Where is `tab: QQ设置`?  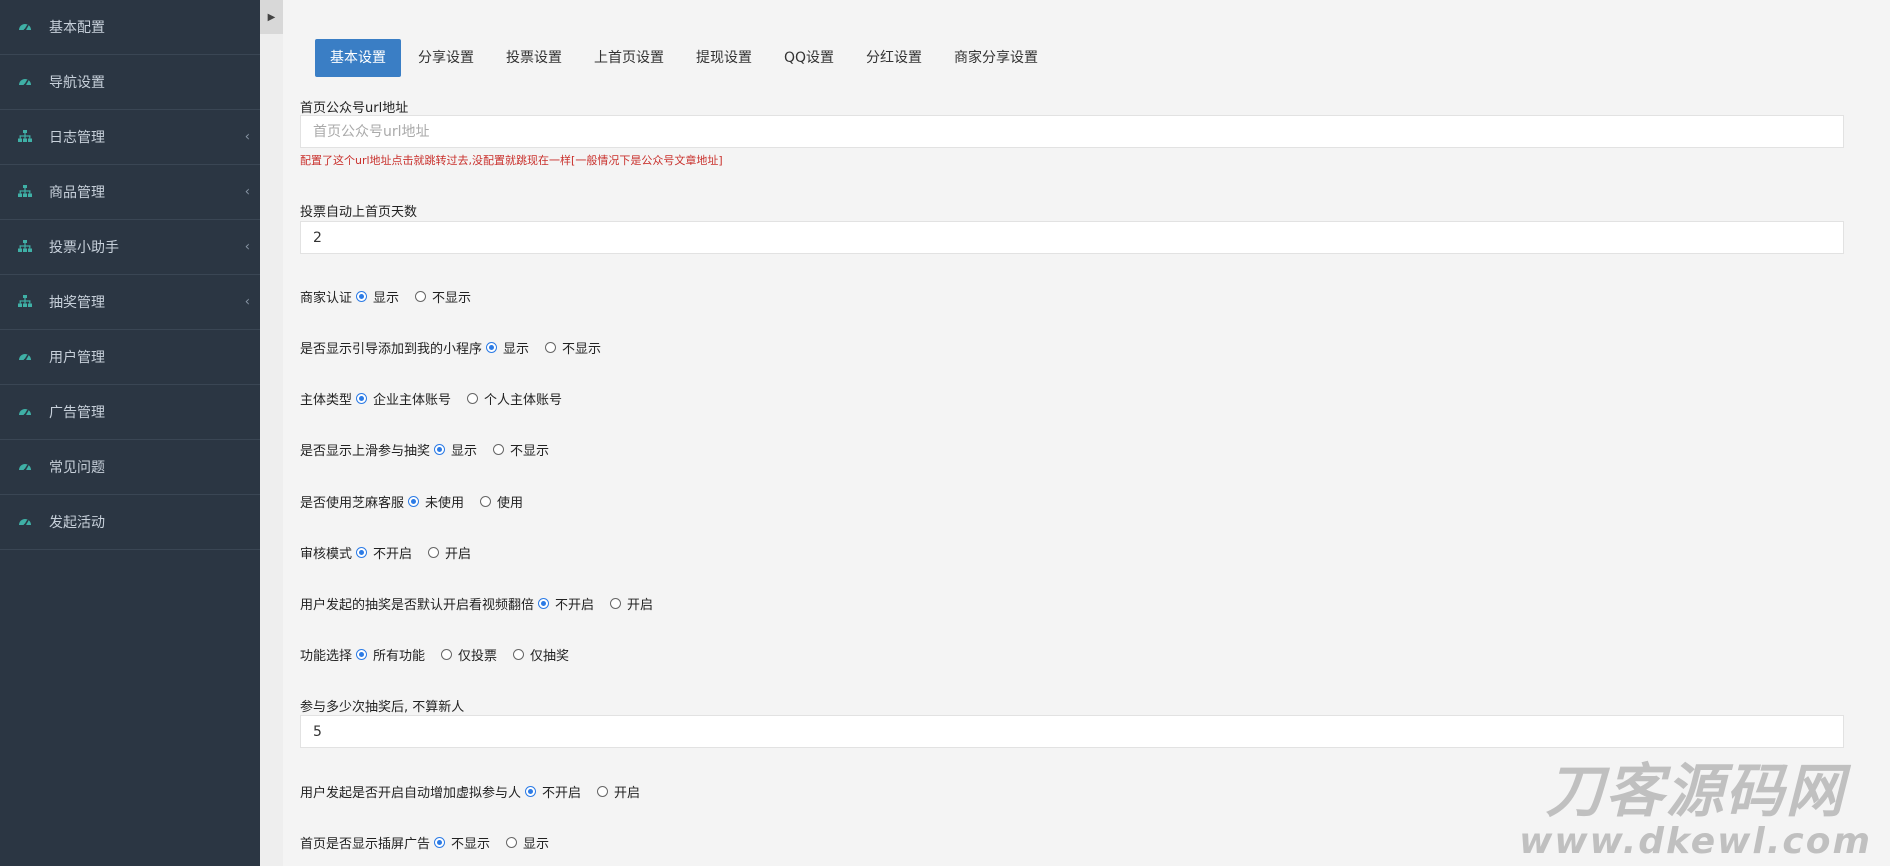
tab: QQ设置 is located at coordinates (809, 58).